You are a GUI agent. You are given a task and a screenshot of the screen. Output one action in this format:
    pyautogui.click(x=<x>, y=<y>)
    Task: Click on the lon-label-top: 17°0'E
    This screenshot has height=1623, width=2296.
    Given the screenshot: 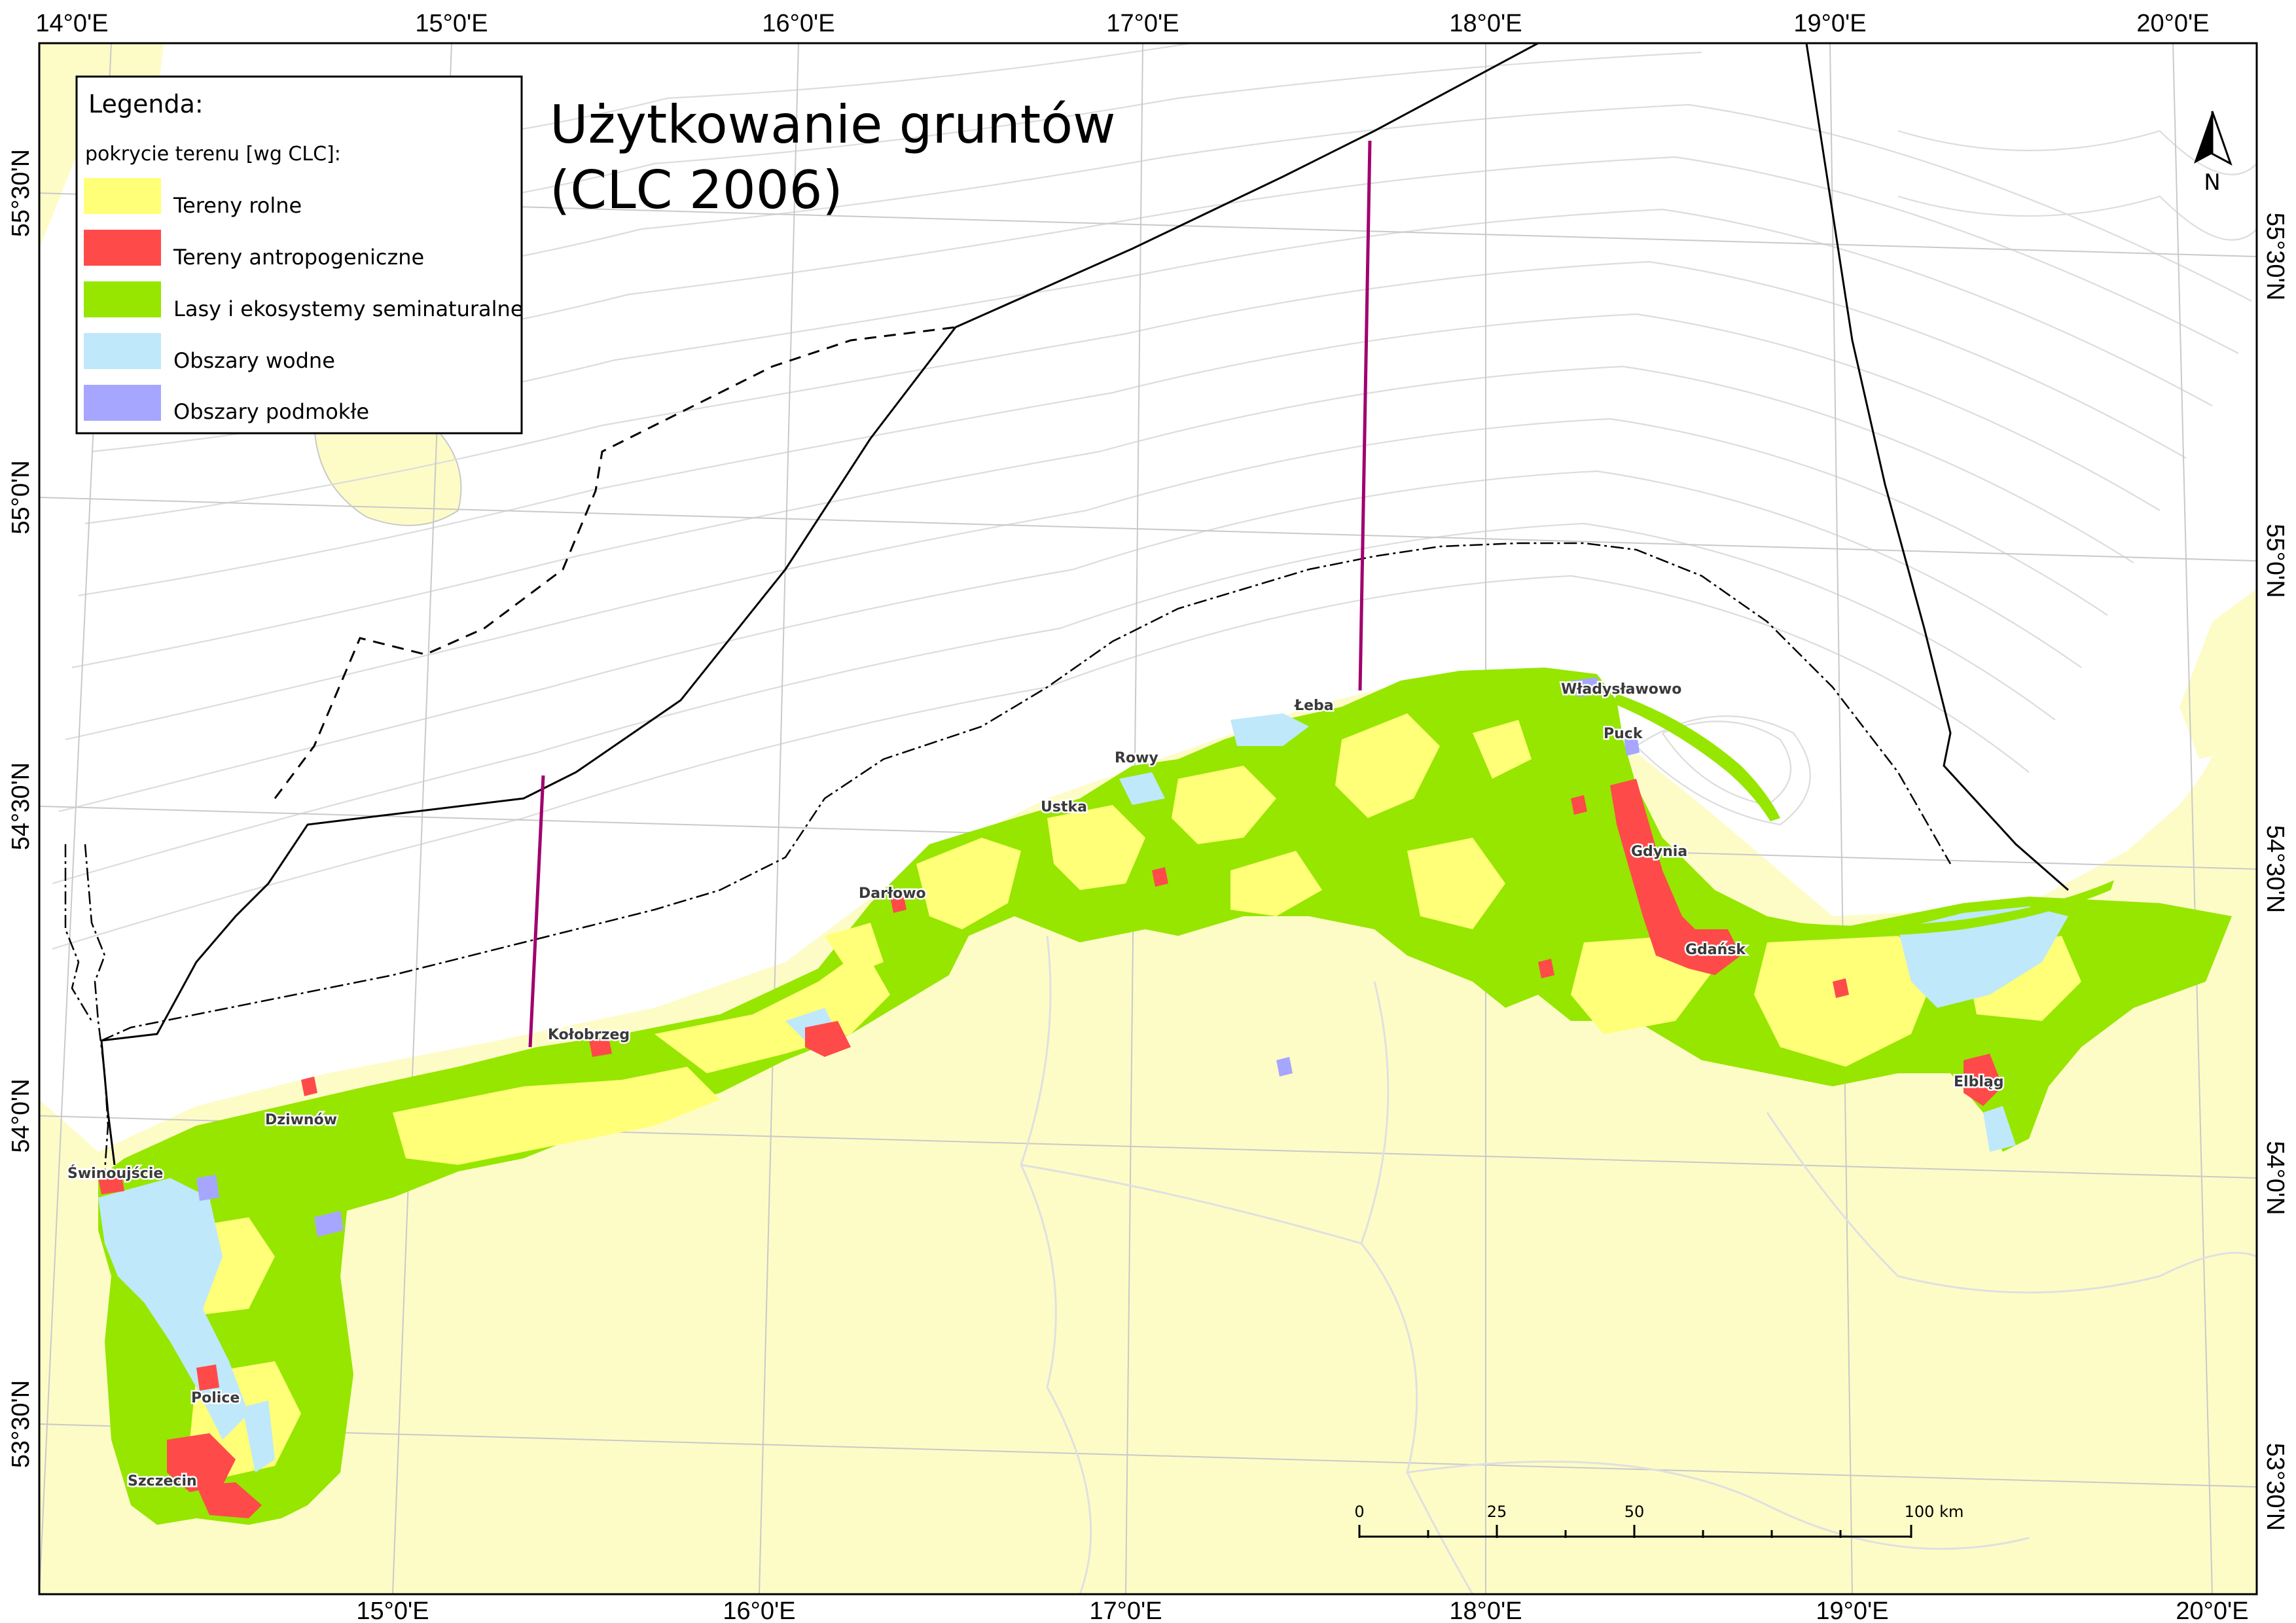 What is the action you would take?
    pyautogui.click(x=1142, y=23)
    